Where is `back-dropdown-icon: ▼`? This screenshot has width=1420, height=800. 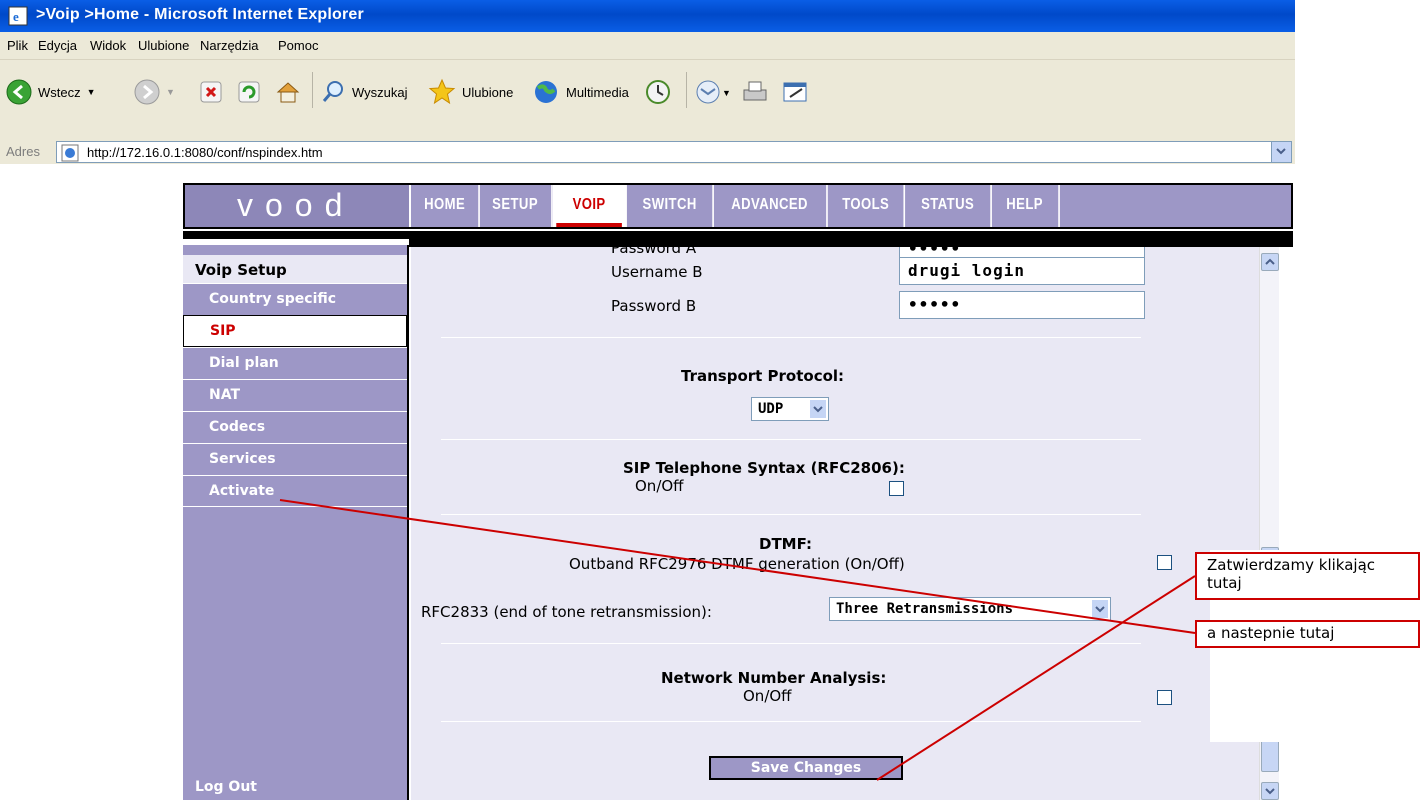 back-dropdown-icon: ▼ is located at coordinates (91, 92).